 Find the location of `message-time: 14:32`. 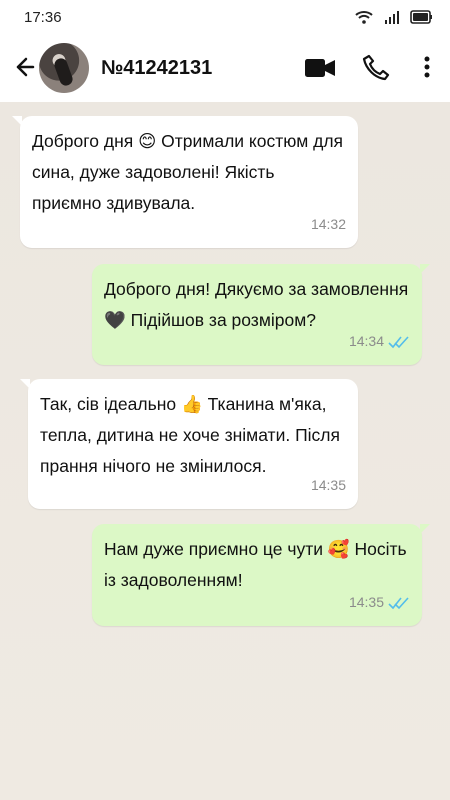

message-time: 14:32 is located at coordinates (328, 224).